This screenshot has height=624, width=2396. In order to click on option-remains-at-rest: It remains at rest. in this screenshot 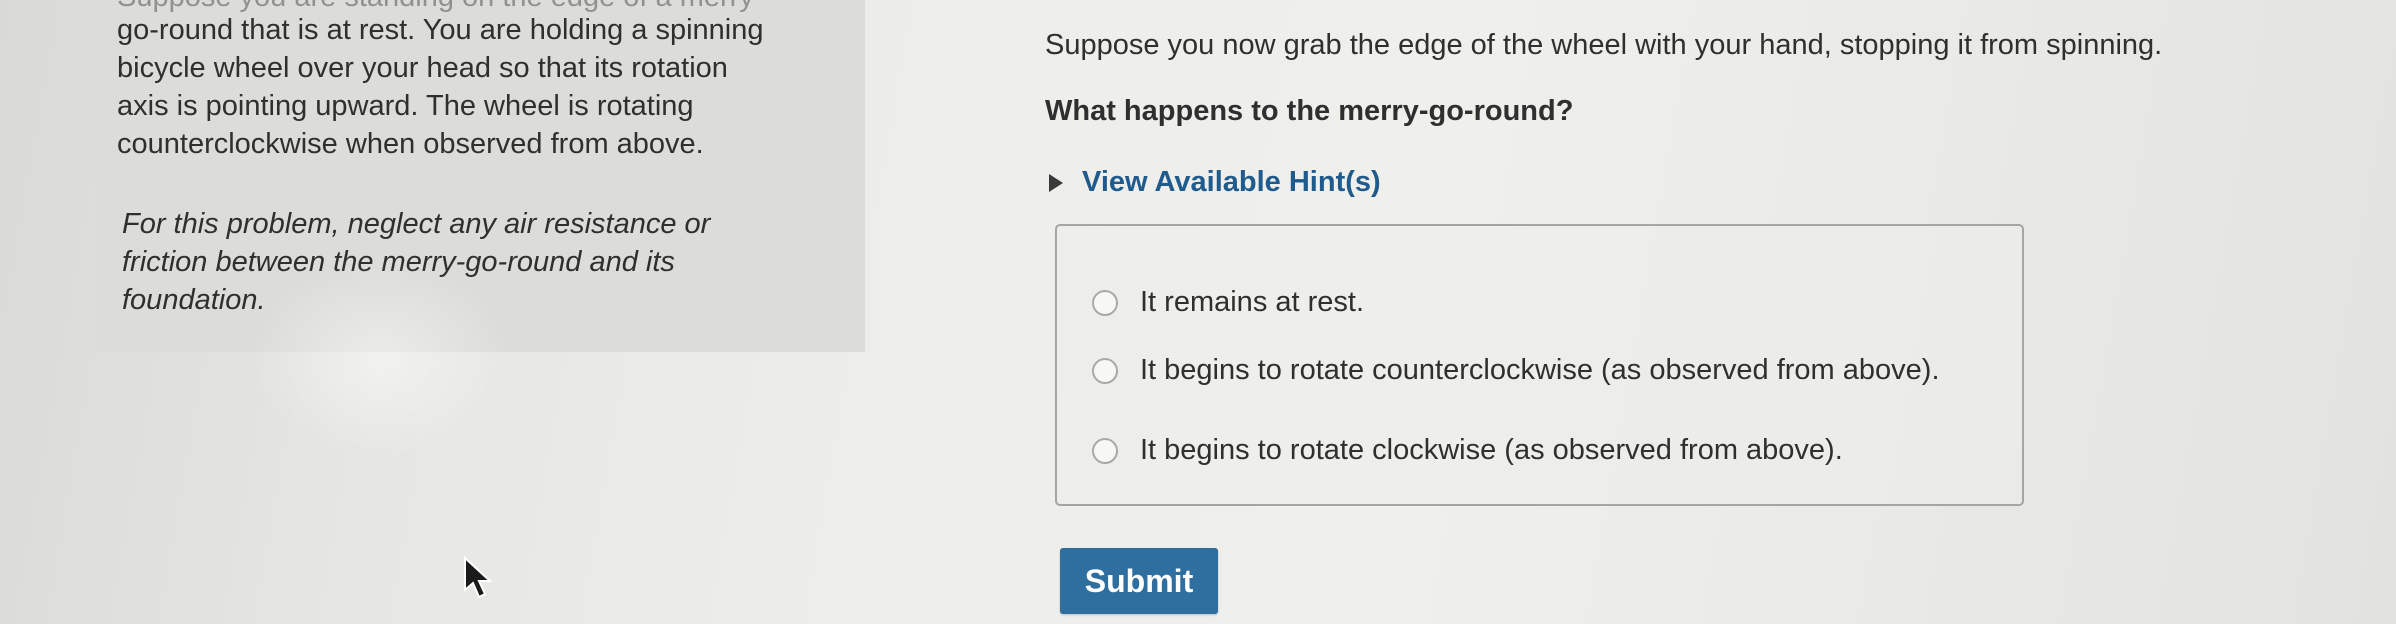, I will do `click(1228, 302)`.